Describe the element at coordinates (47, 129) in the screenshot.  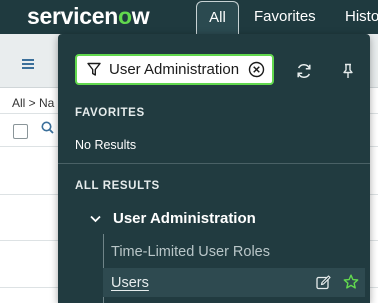
I see `search-icon` at that location.